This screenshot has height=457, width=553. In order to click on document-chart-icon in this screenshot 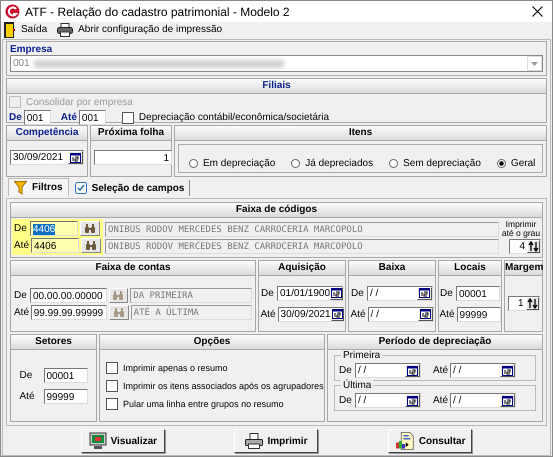, I will do `click(404, 441)`.